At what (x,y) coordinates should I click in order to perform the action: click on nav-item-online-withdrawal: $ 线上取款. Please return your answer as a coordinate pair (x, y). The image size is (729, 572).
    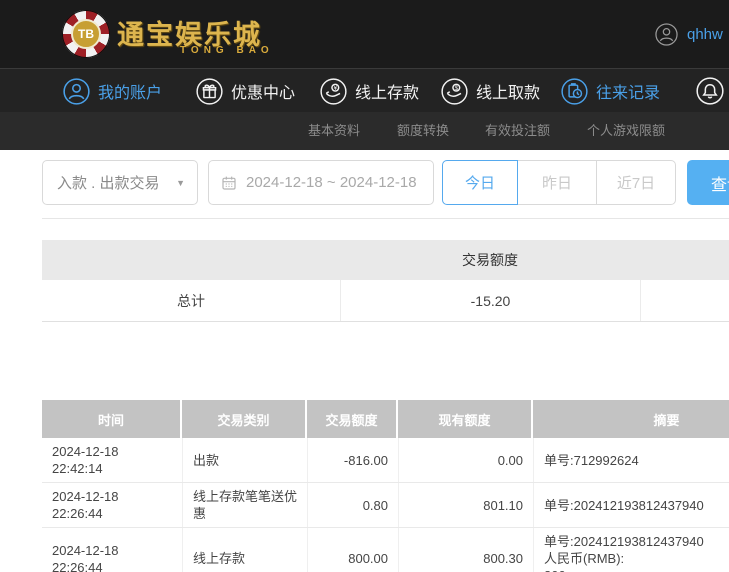
    Looking at the image, I should click on (490, 91).